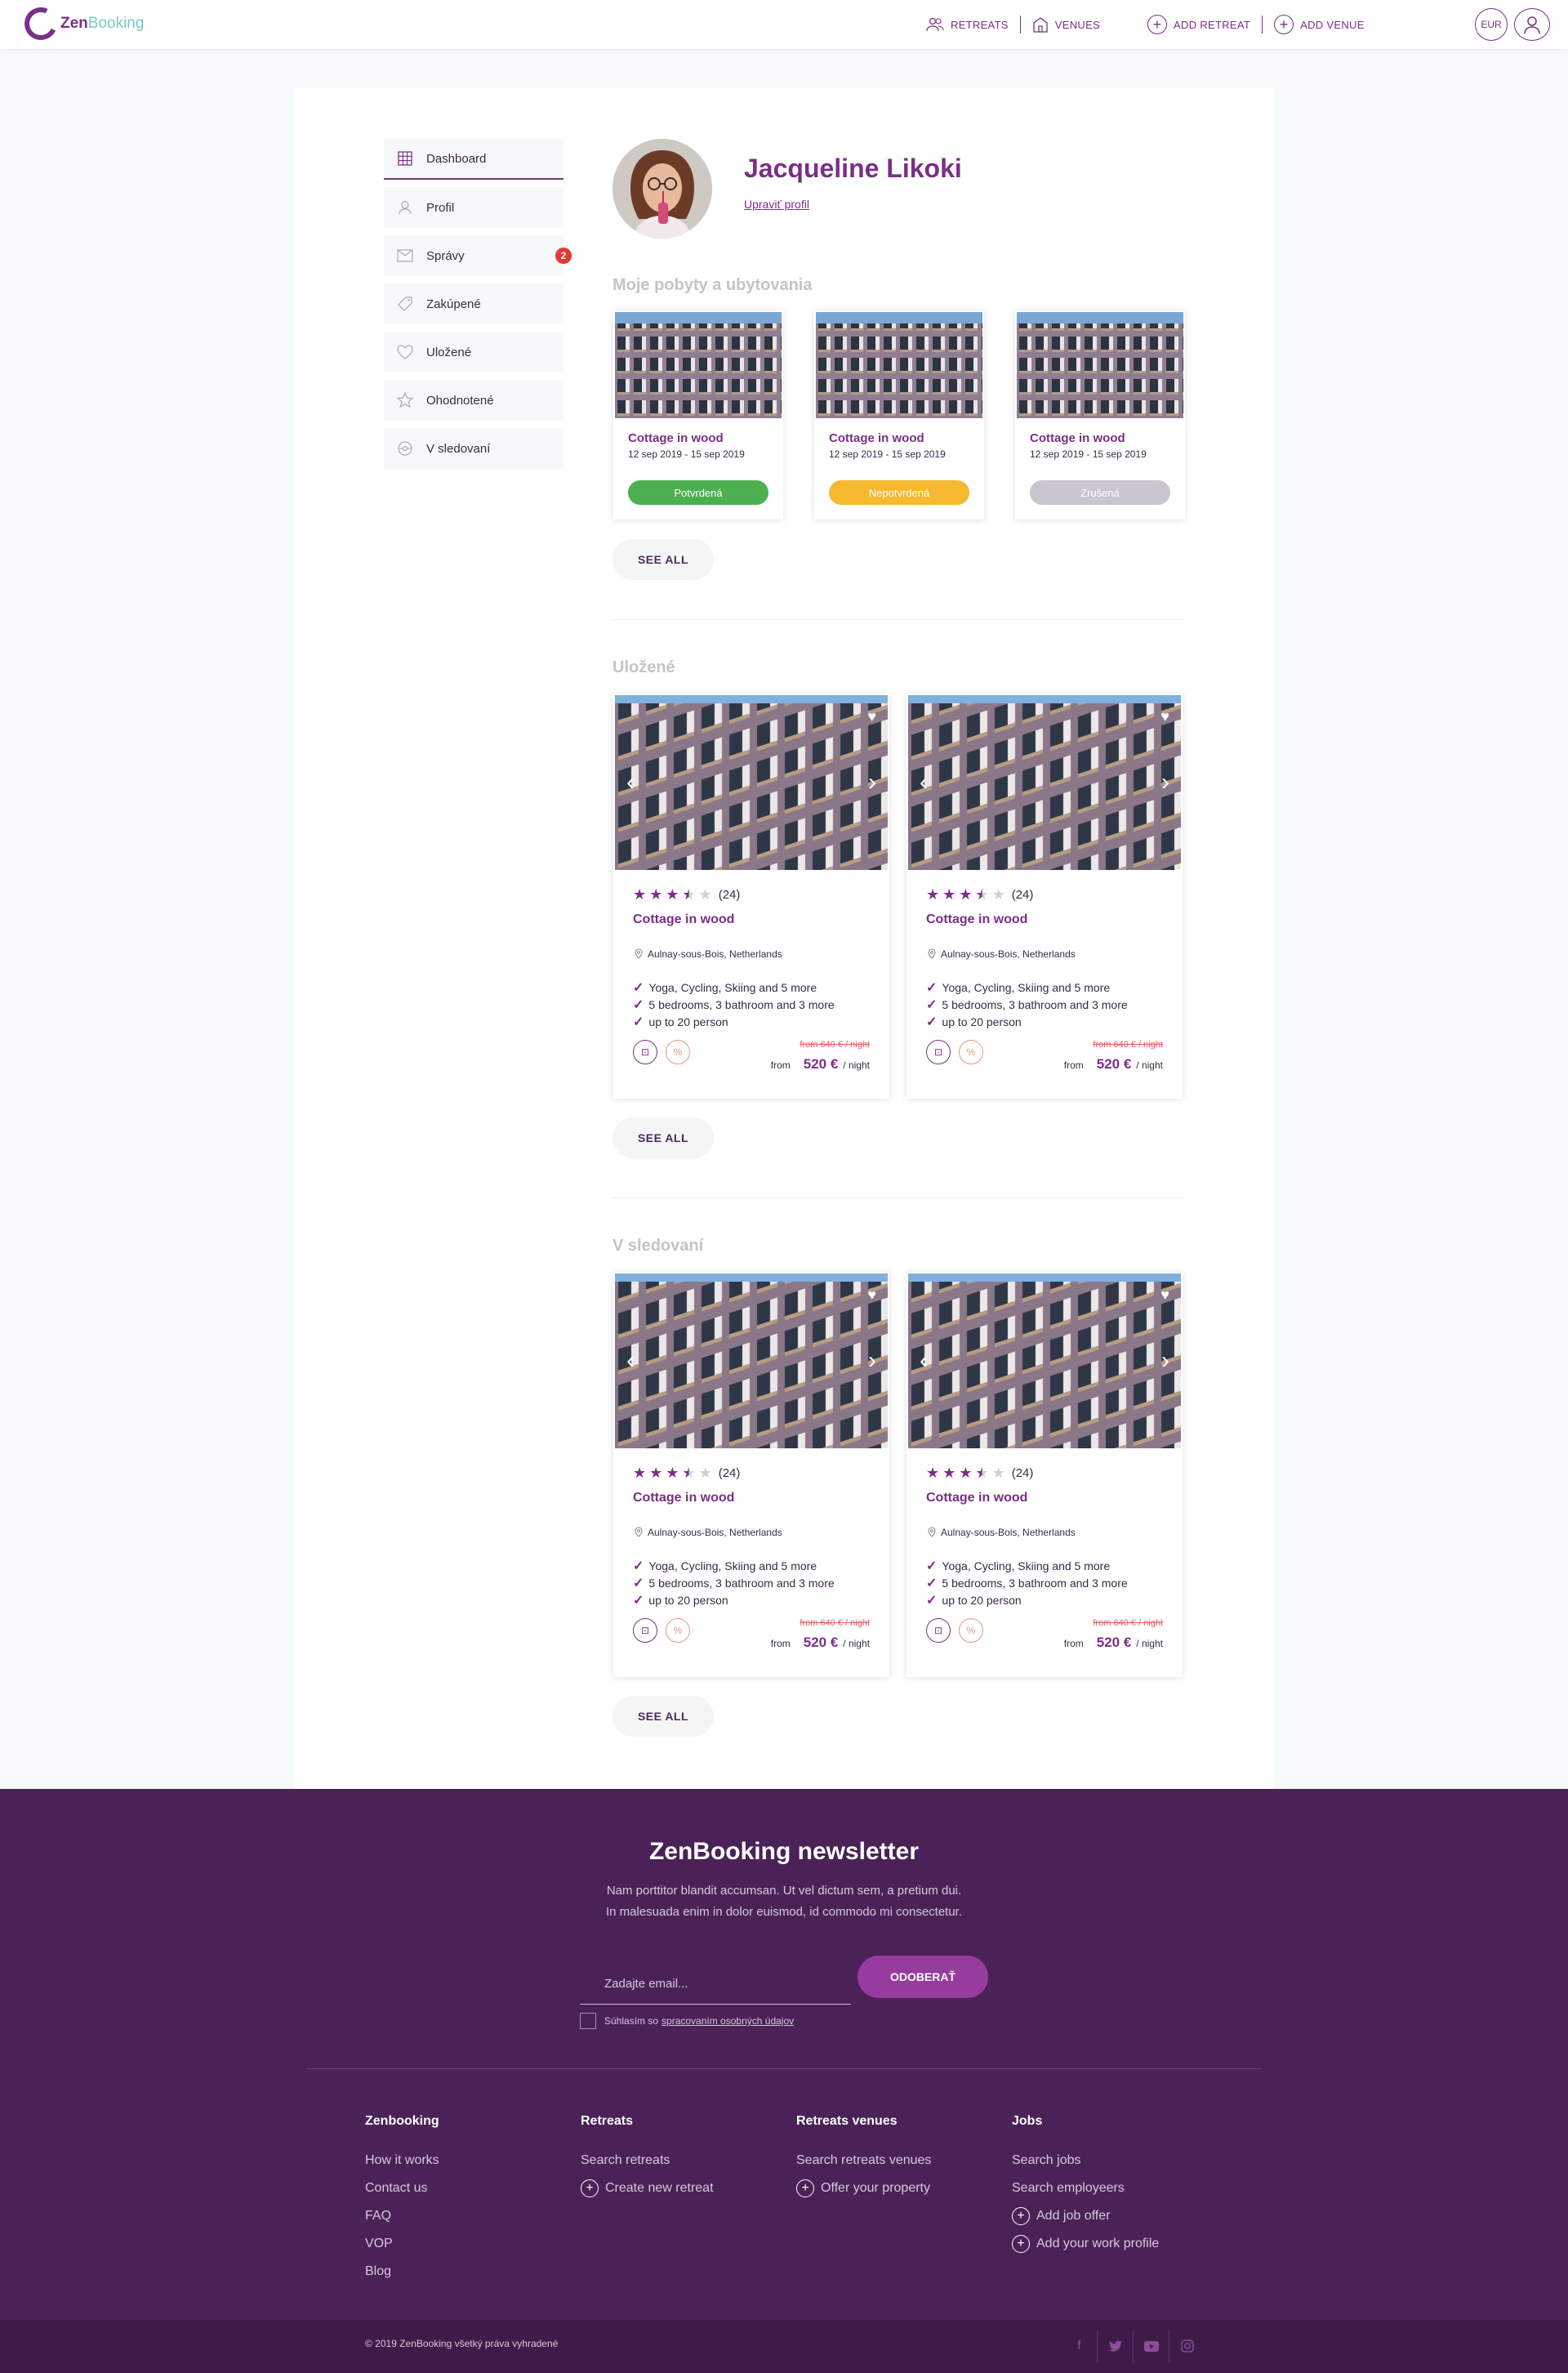 The width and height of the screenshot is (1568, 2373). Describe the element at coordinates (982, 1473) in the screenshot. I see `star-half-icon: ★` at that location.